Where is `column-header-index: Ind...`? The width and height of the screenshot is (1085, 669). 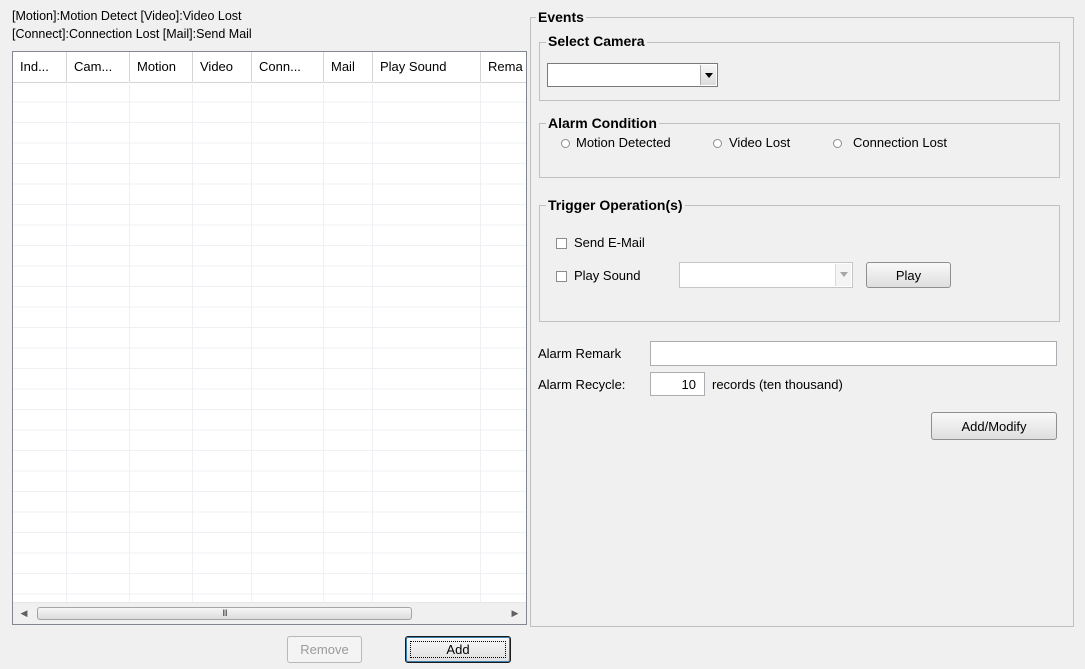
column-header-index: Ind... is located at coordinates (40, 67).